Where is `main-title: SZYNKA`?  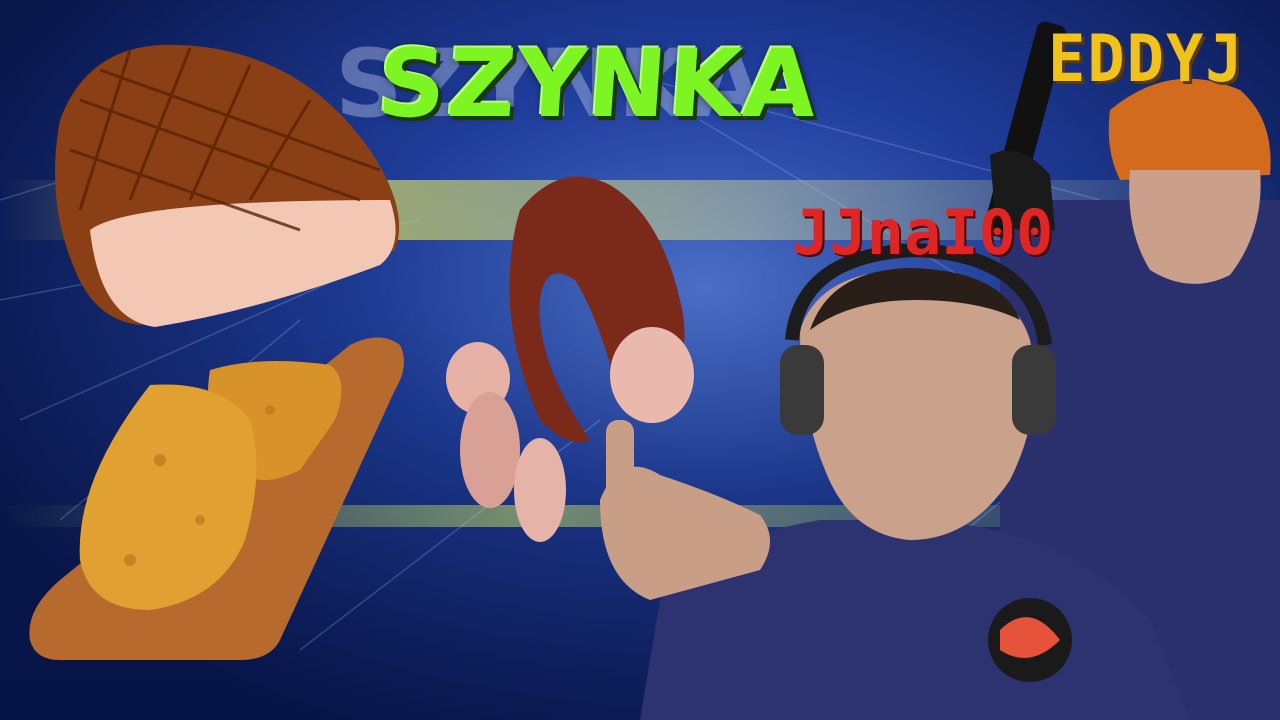 main-title: SZYNKA is located at coordinates (598, 84).